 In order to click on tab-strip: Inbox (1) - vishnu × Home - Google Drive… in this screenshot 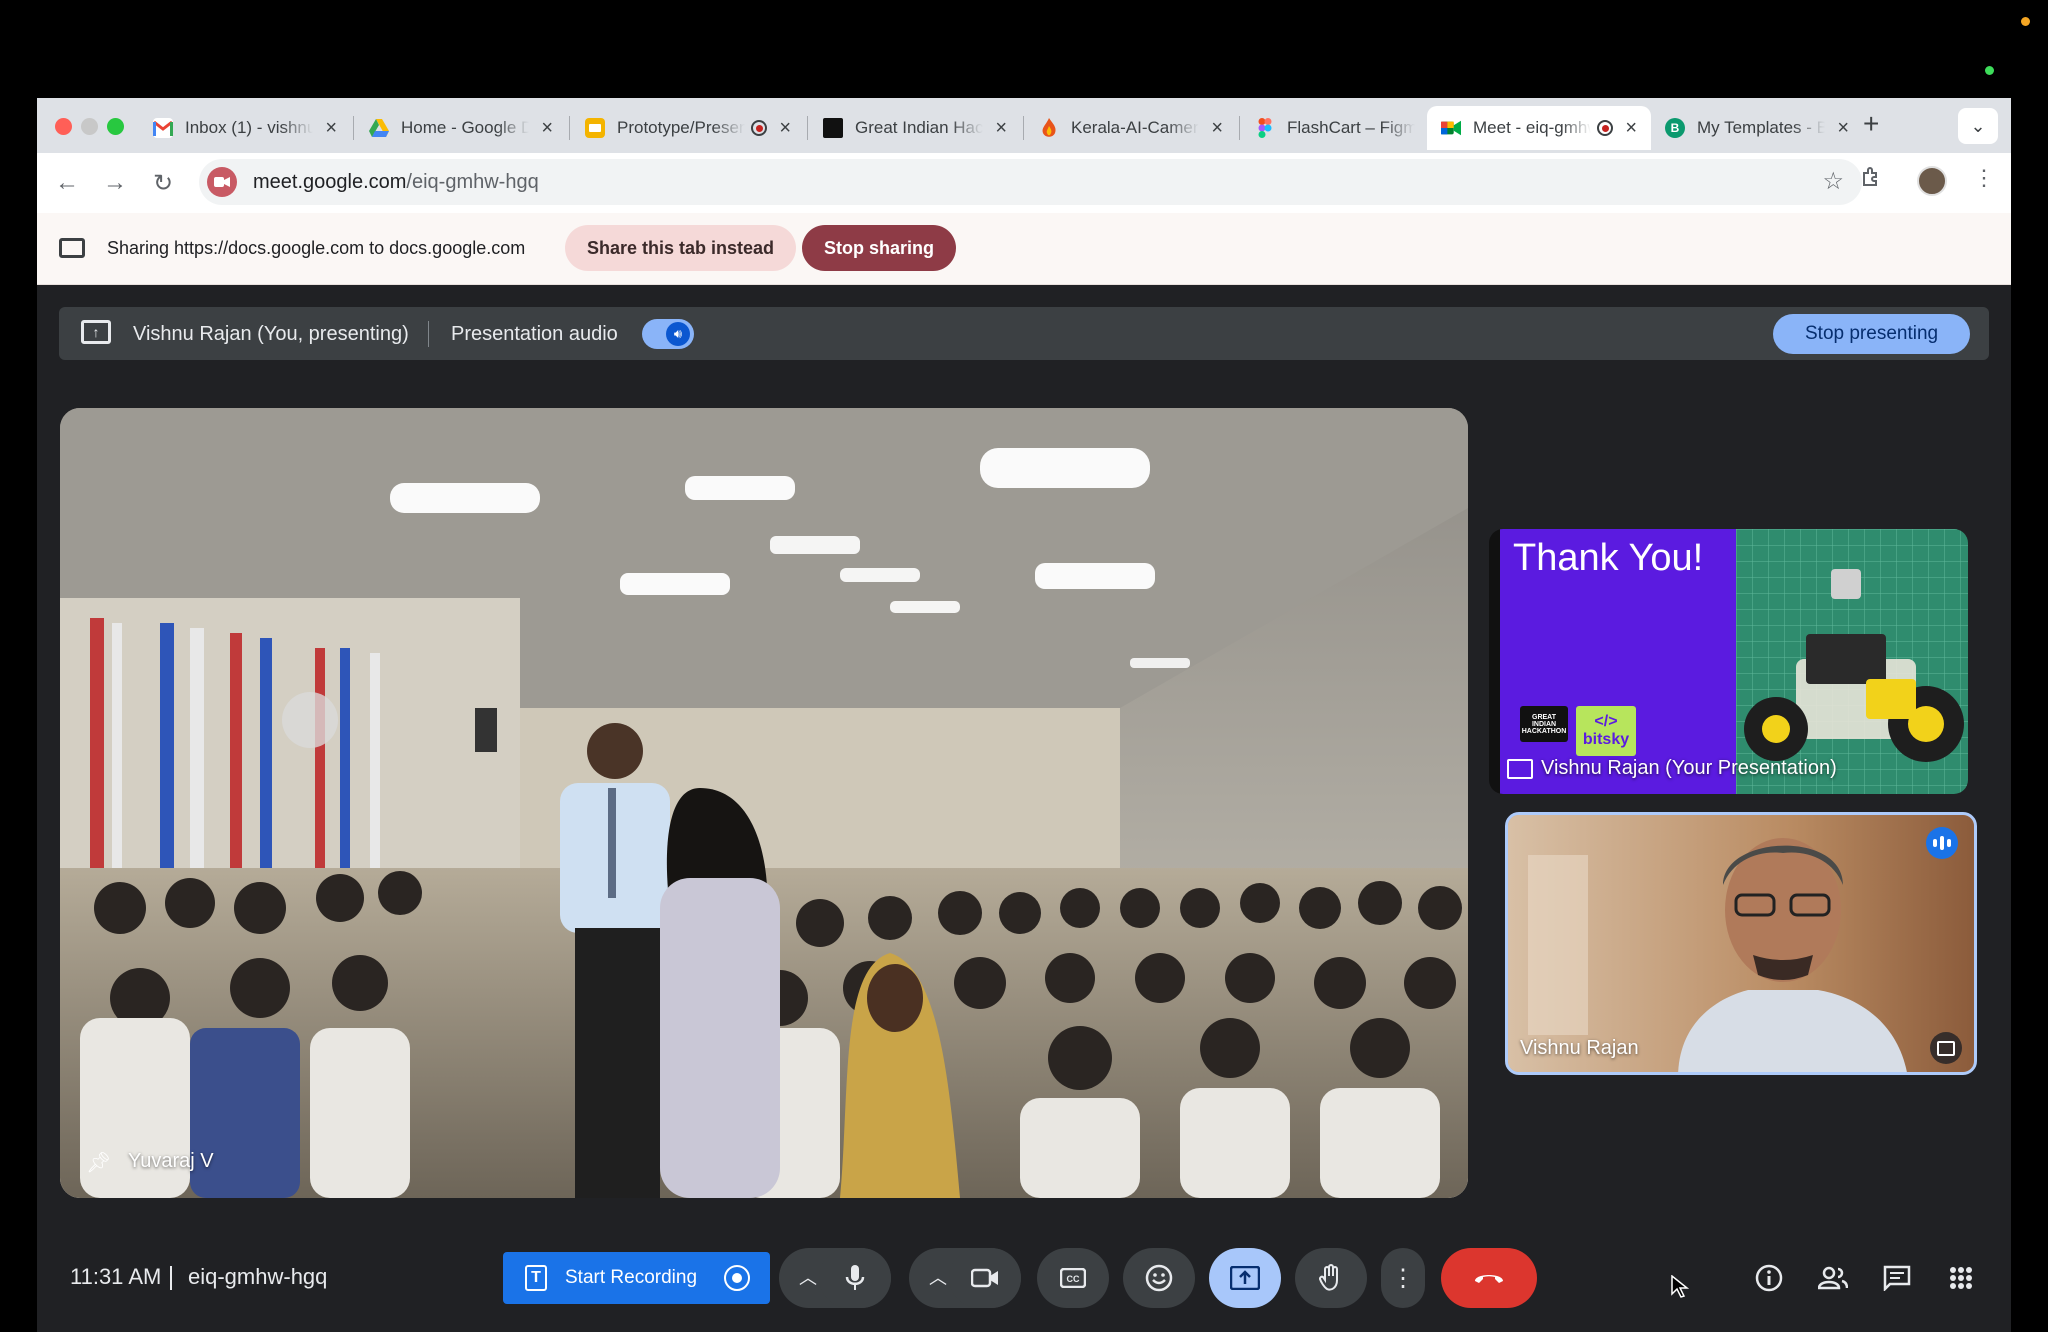, I will do `click(1024, 125)`.